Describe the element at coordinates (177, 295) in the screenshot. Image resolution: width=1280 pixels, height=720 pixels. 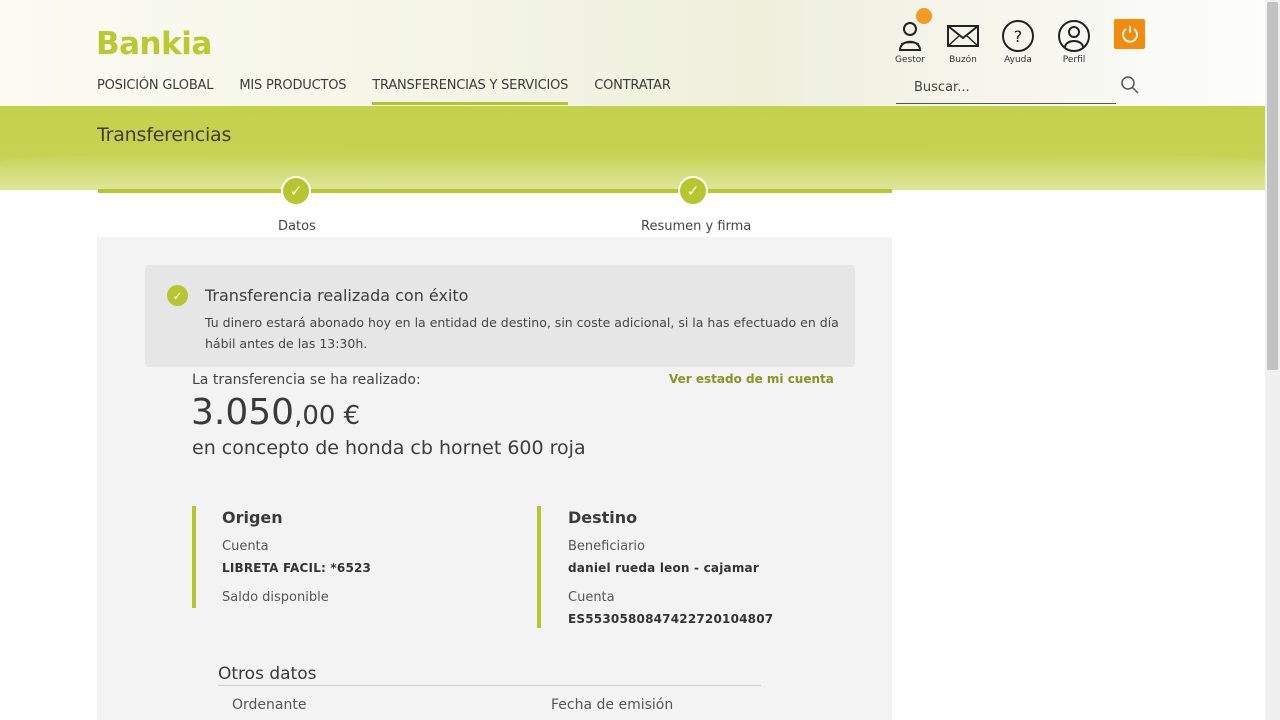
I see `success-check-icon: ✓` at that location.